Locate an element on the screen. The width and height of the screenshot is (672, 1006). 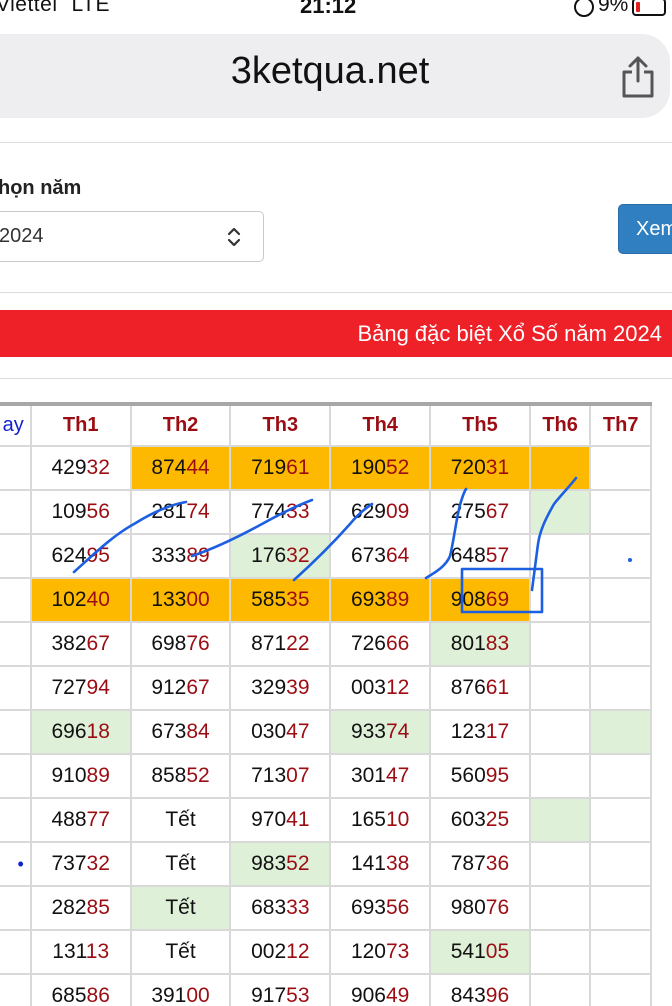
result-cell: 03047 is located at coordinates (280, 732).